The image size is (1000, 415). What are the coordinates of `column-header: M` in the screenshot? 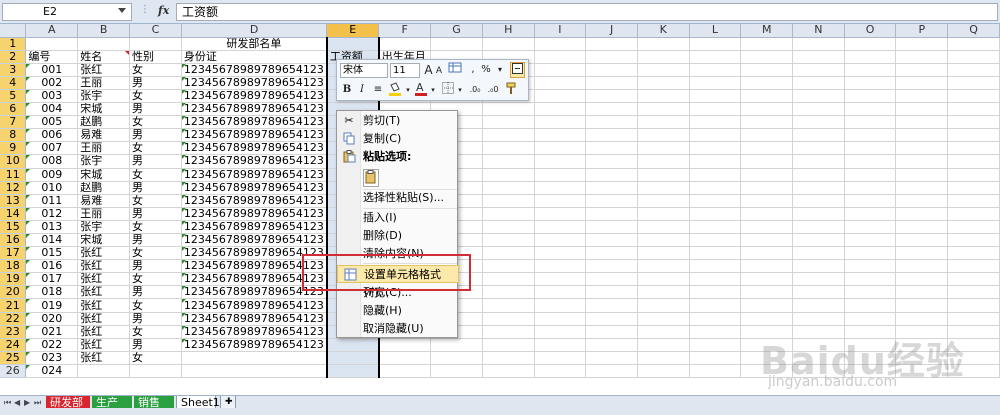 It's located at (767, 31).